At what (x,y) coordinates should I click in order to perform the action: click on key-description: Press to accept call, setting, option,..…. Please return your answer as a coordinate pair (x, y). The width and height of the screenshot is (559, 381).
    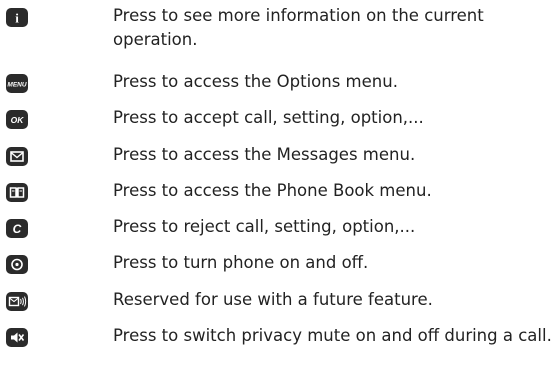
    Looking at the image, I should click on (268, 117).